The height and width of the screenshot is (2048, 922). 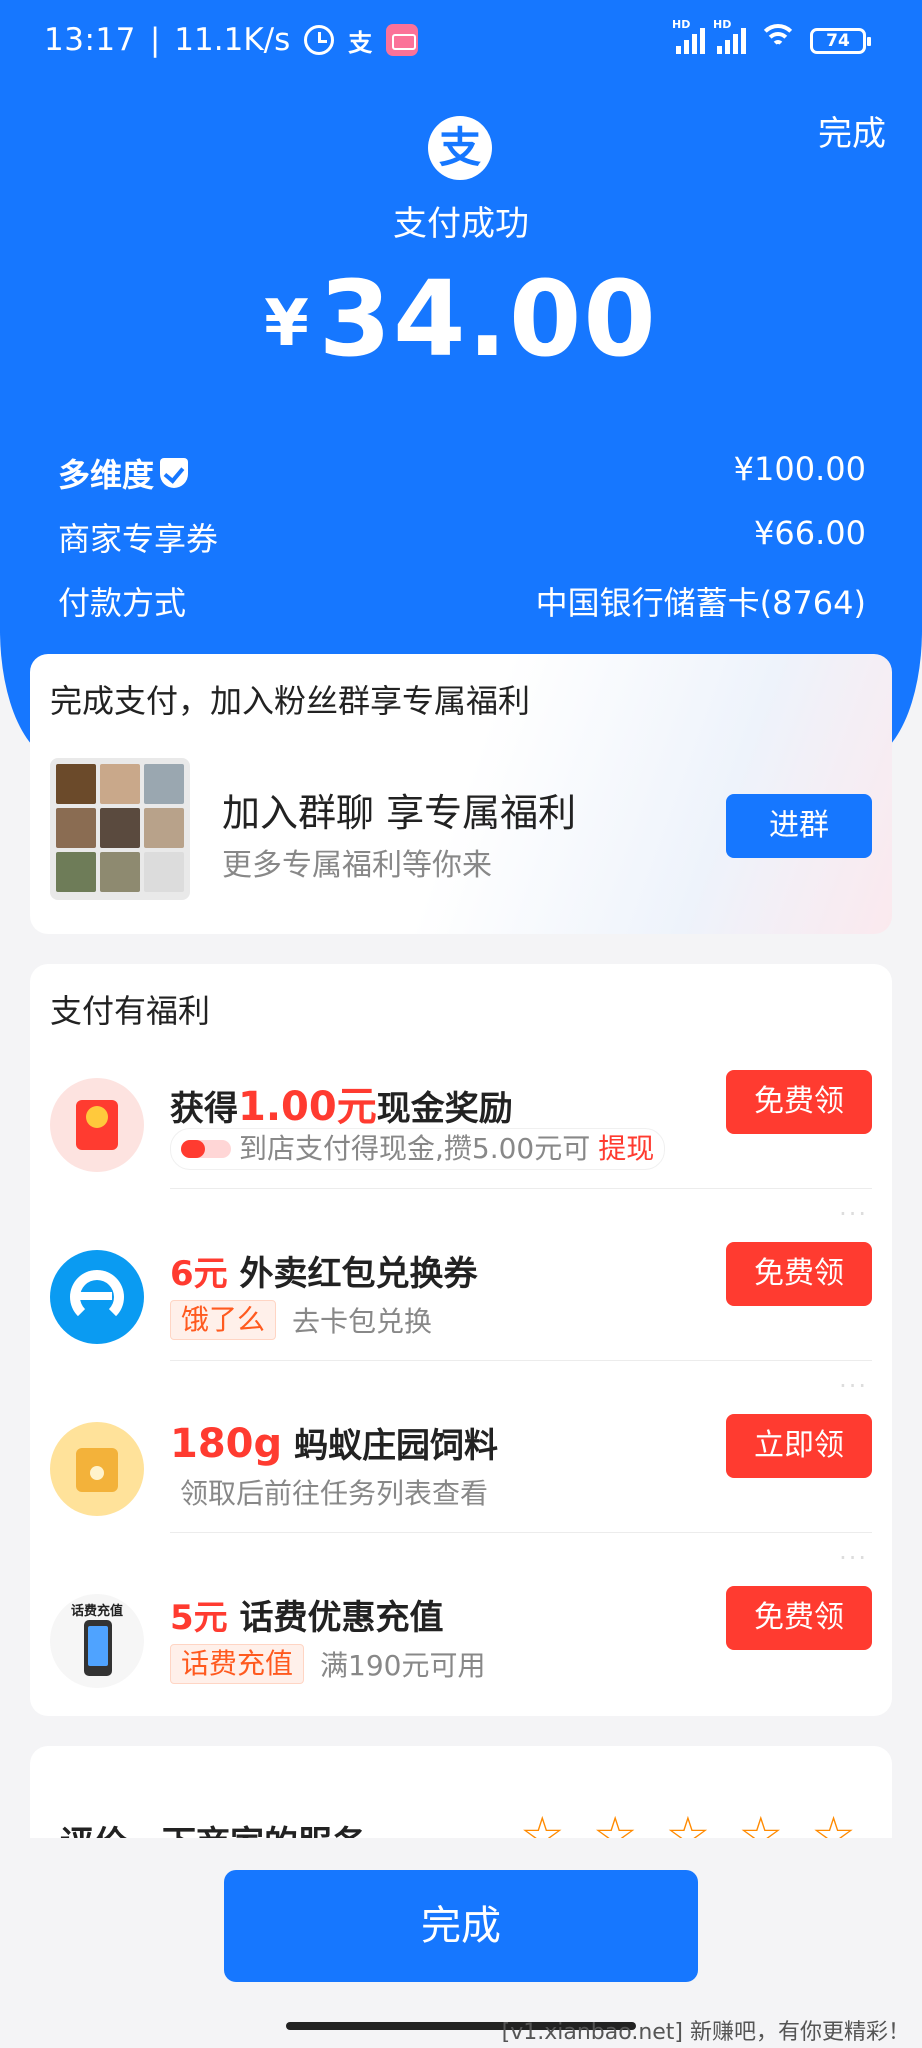 What do you see at coordinates (120, 829) in the screenshot?
I see `group-avatar` at bounding box center [120, 829].